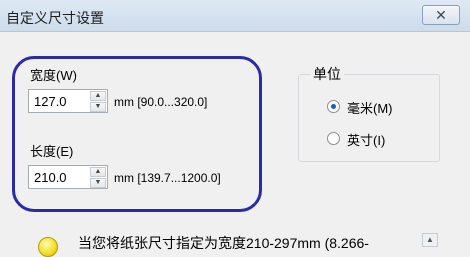  I want to click on length-decrement-button: ▼, so click(98, 183).